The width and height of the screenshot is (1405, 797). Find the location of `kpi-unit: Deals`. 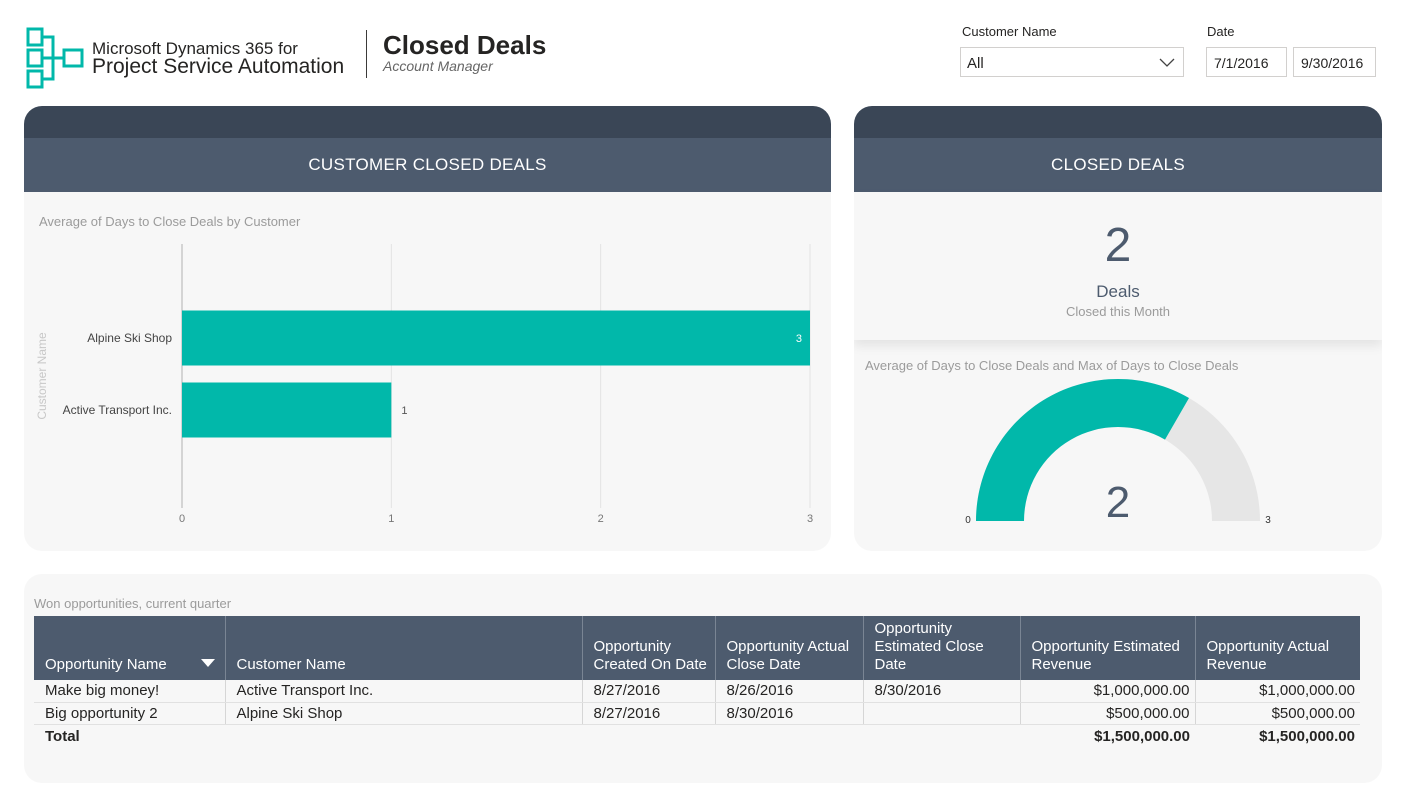

kpi-unit: Deals is located at coordinates (1118, 291).